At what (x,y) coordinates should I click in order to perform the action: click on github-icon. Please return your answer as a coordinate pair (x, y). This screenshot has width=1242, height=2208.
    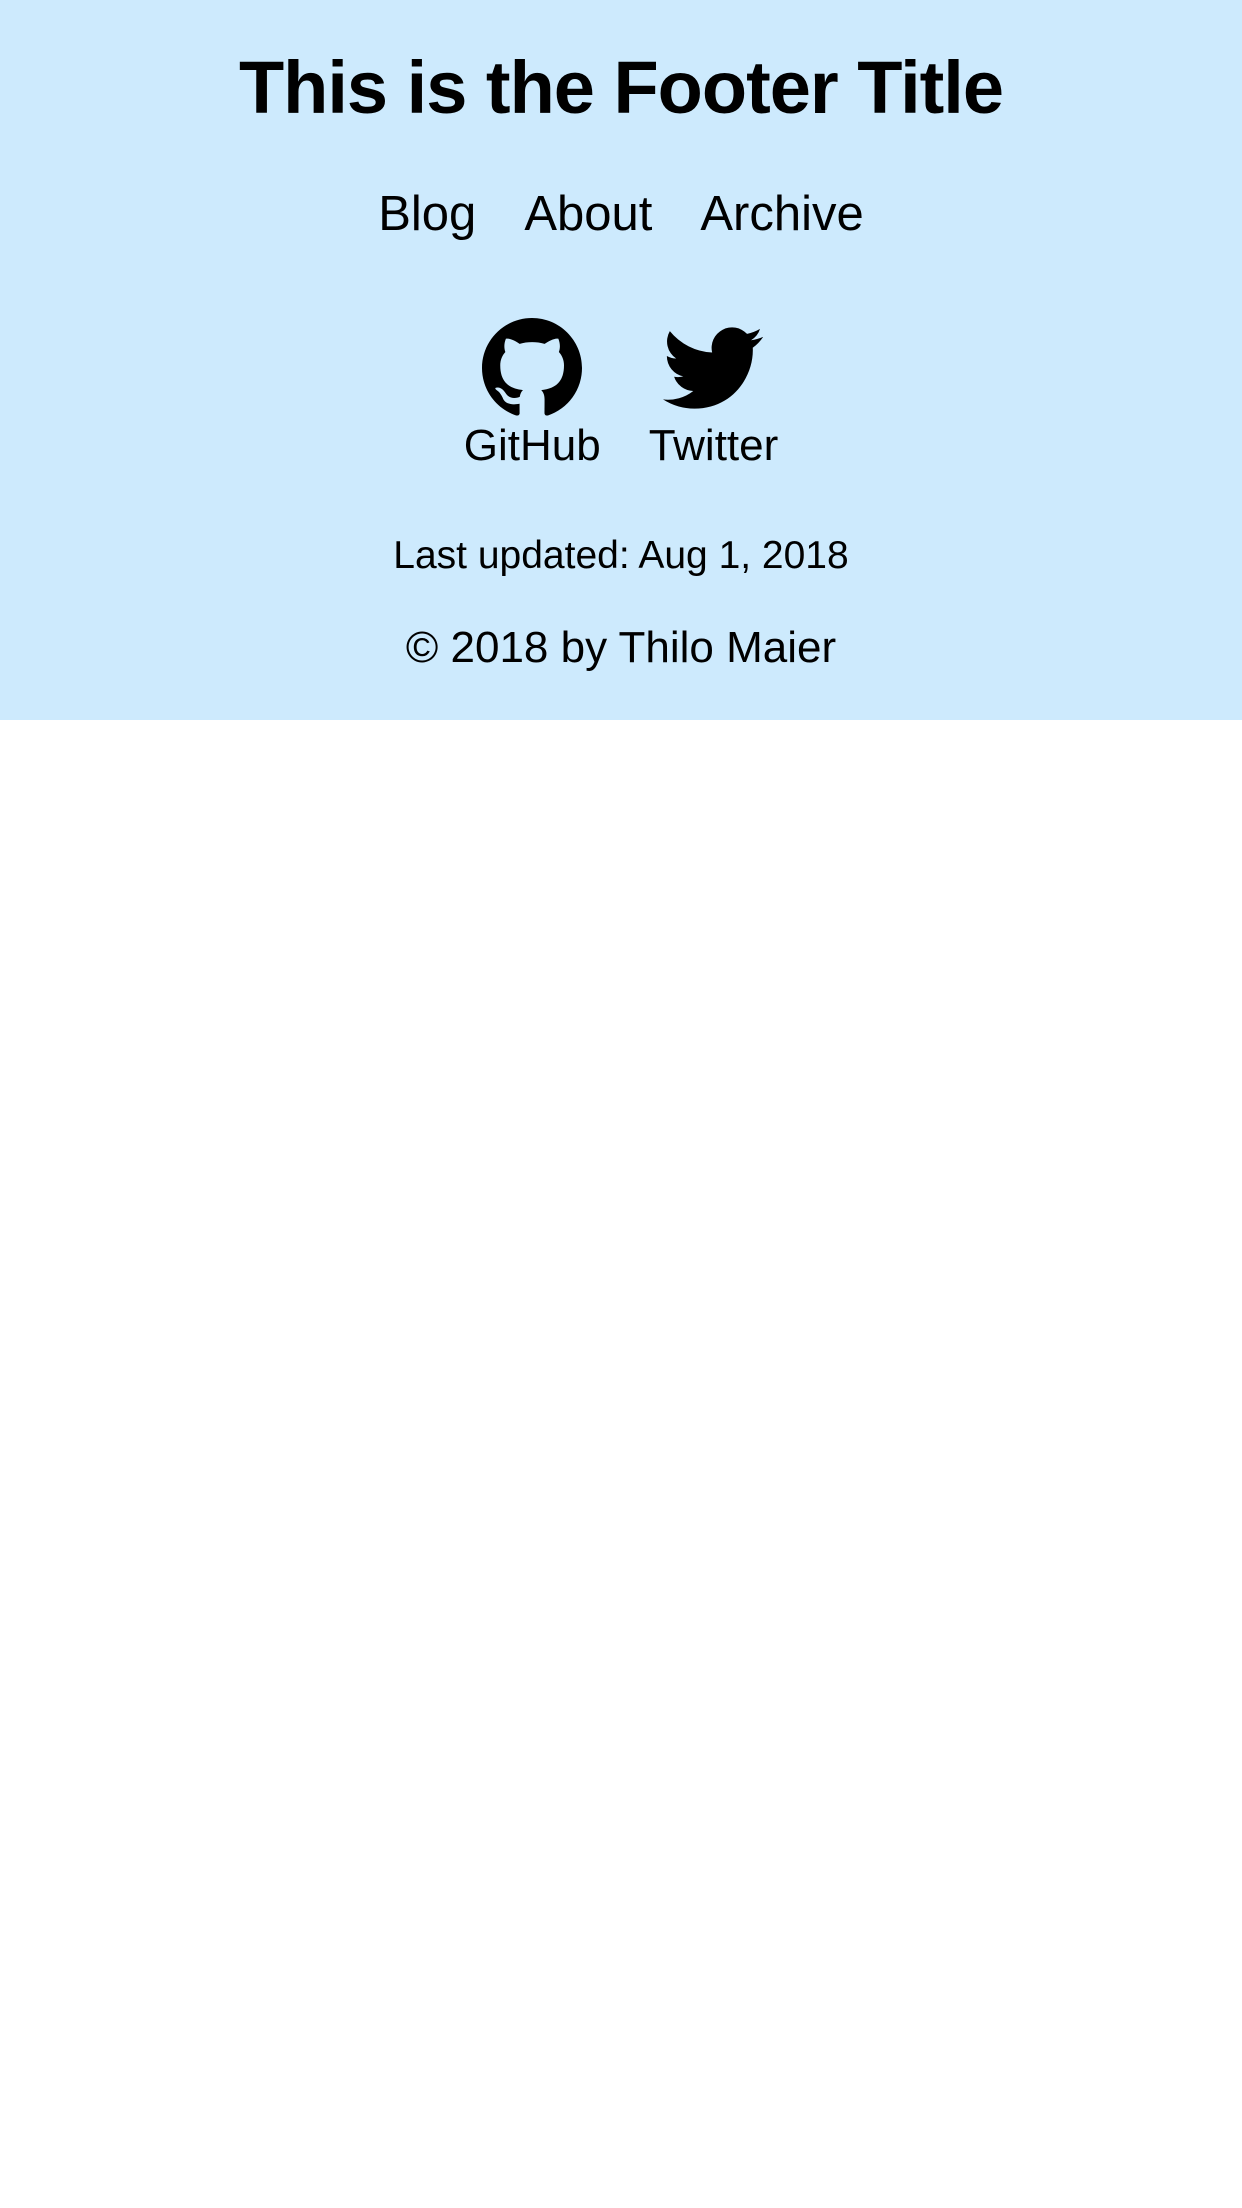
    Looking at the image, I should click on (532, 368).